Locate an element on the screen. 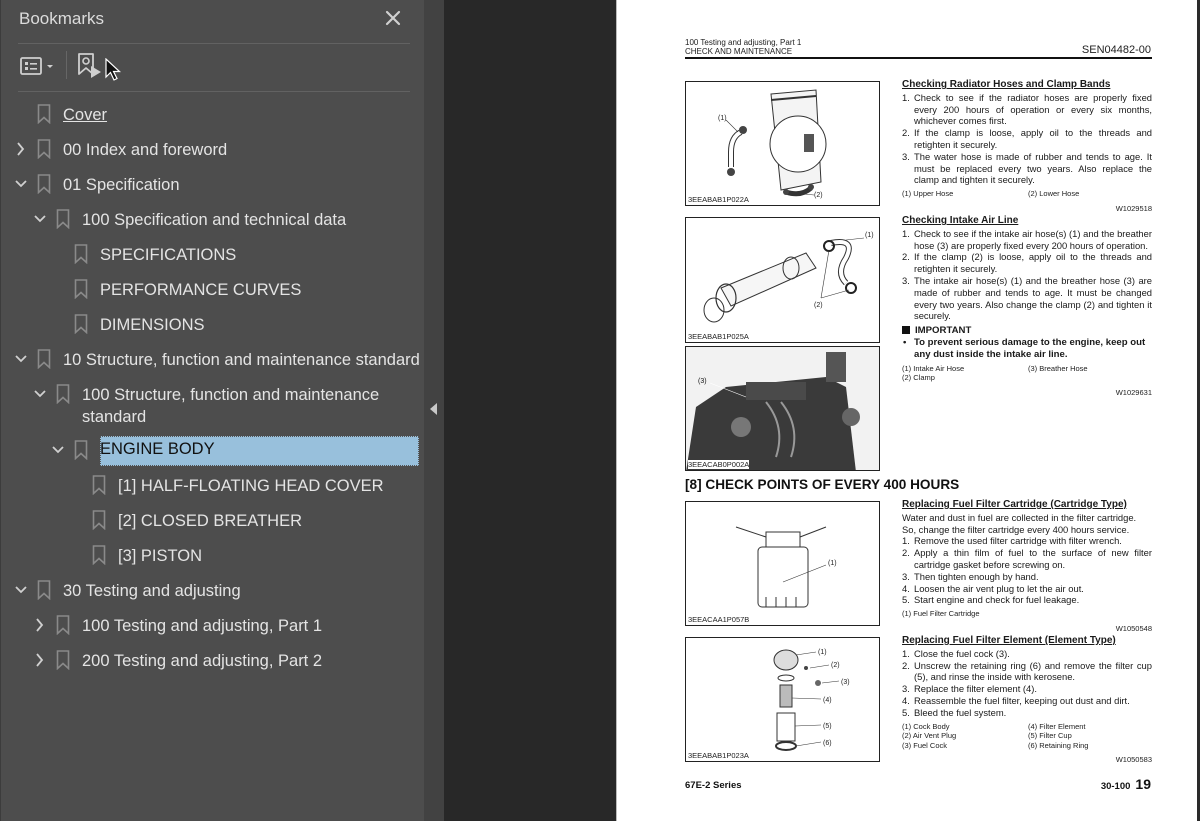 The height and width of the screenshot is (821, 1200). section-heading-400-hours: [8] CHECK POINTS OF EVERY 400 HOURS is located at coordinates (822, 484).